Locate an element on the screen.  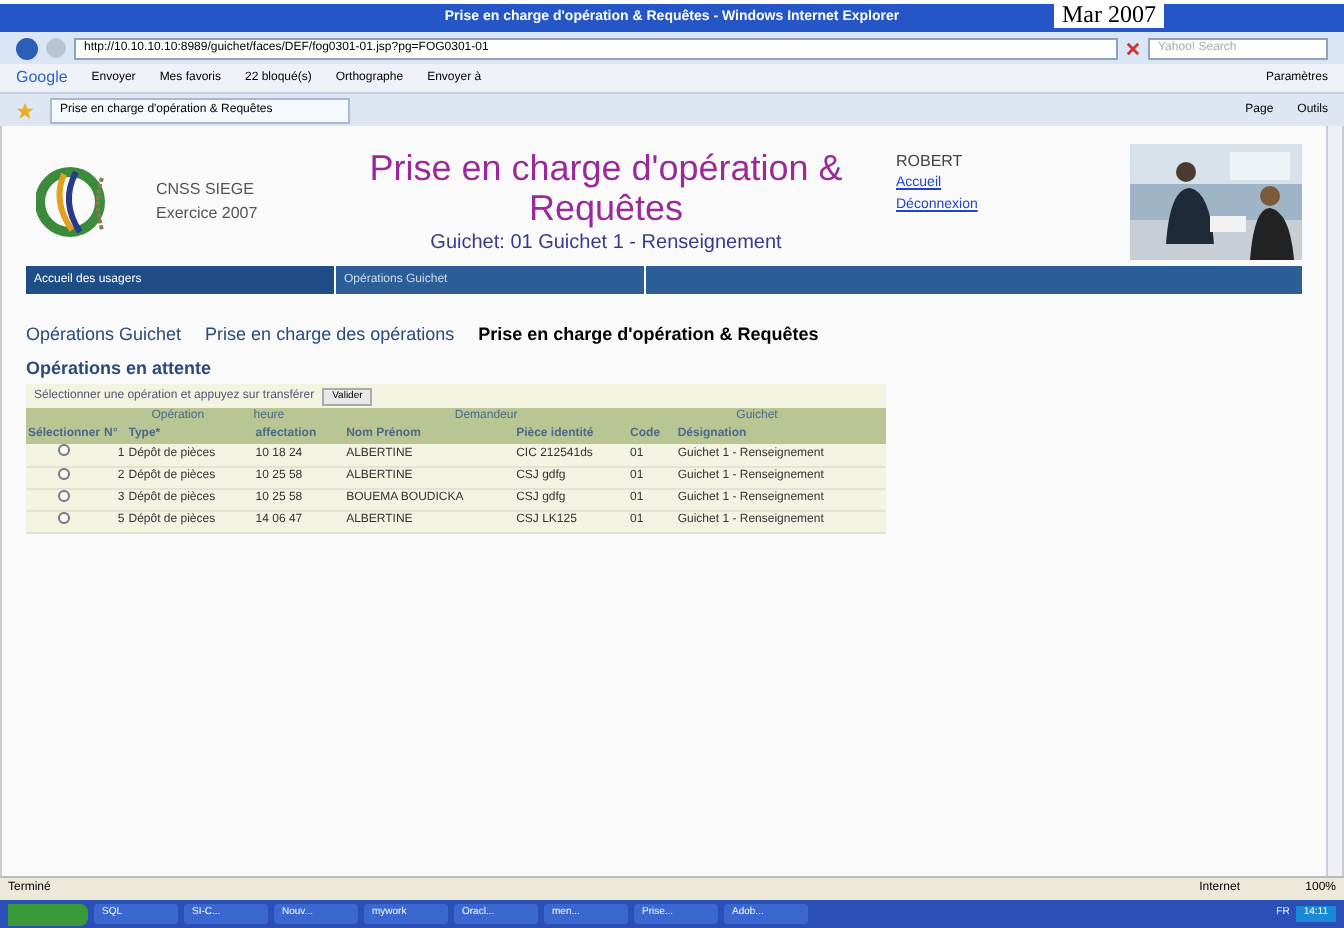
year-label: Exercice 2007 is located at coordinates (208, 214).